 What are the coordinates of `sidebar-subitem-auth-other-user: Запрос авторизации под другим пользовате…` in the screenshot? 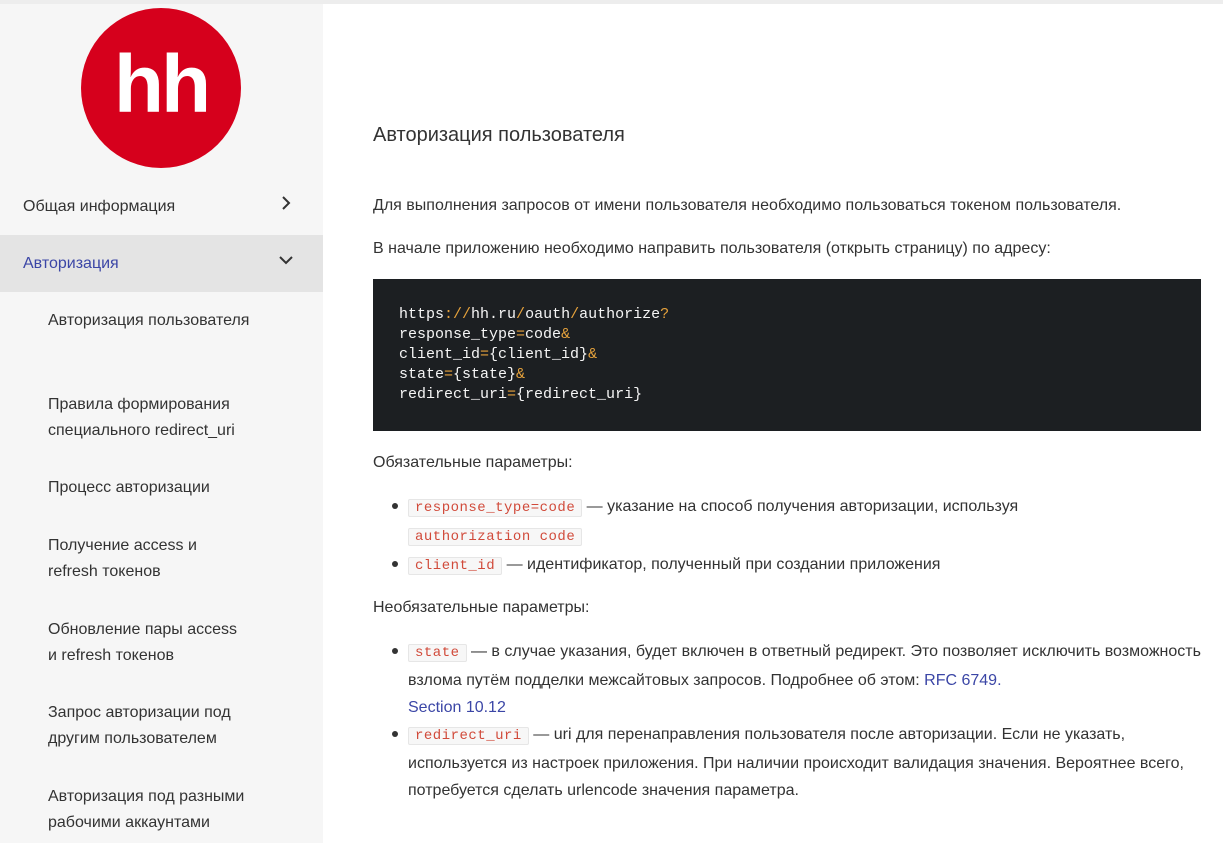 It's located at (148, 726).